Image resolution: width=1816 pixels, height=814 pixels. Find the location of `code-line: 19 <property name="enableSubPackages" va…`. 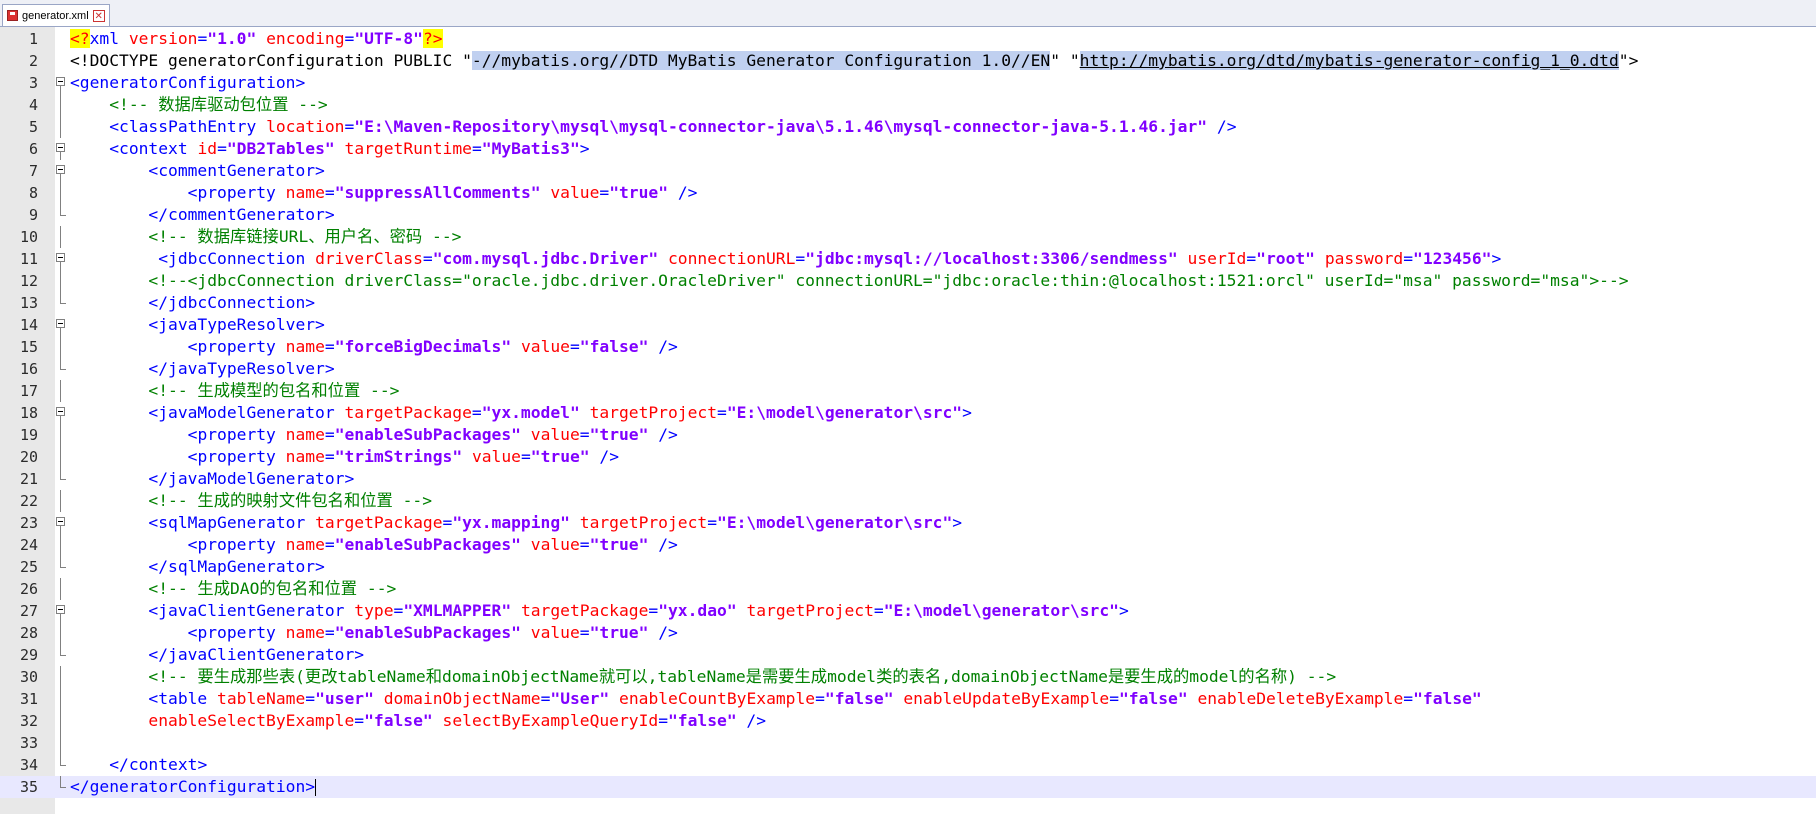

code-line: 19 <property name="enableSubPackages" va… is located at coordinates (908, 435).